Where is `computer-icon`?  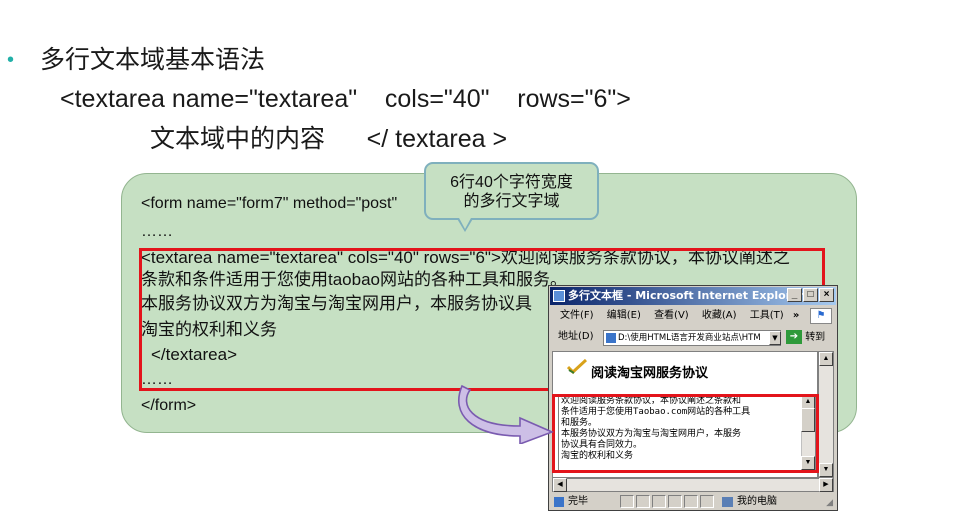 computer-icon is located at coordinates (727, 502).